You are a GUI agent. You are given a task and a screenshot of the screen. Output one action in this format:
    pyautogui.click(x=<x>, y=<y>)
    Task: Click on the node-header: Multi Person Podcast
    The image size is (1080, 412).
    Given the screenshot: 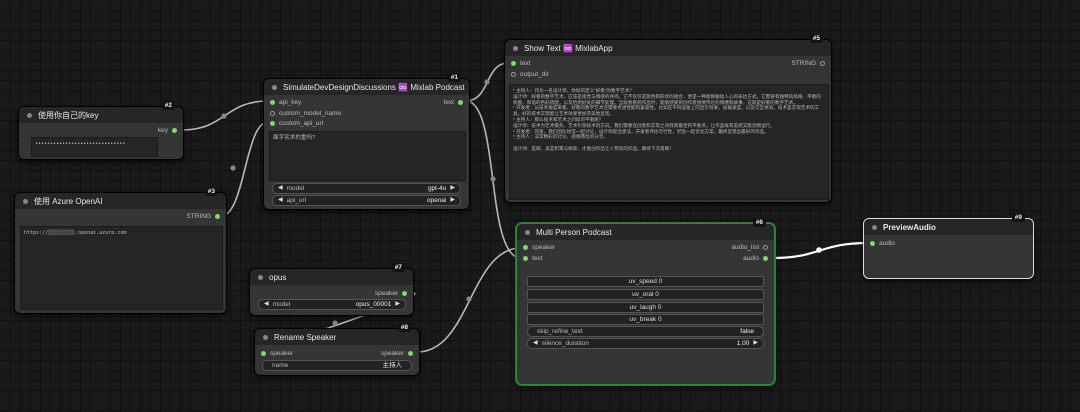 What is the action you would take?
    pyautogui.click(x=645, y=232)
    